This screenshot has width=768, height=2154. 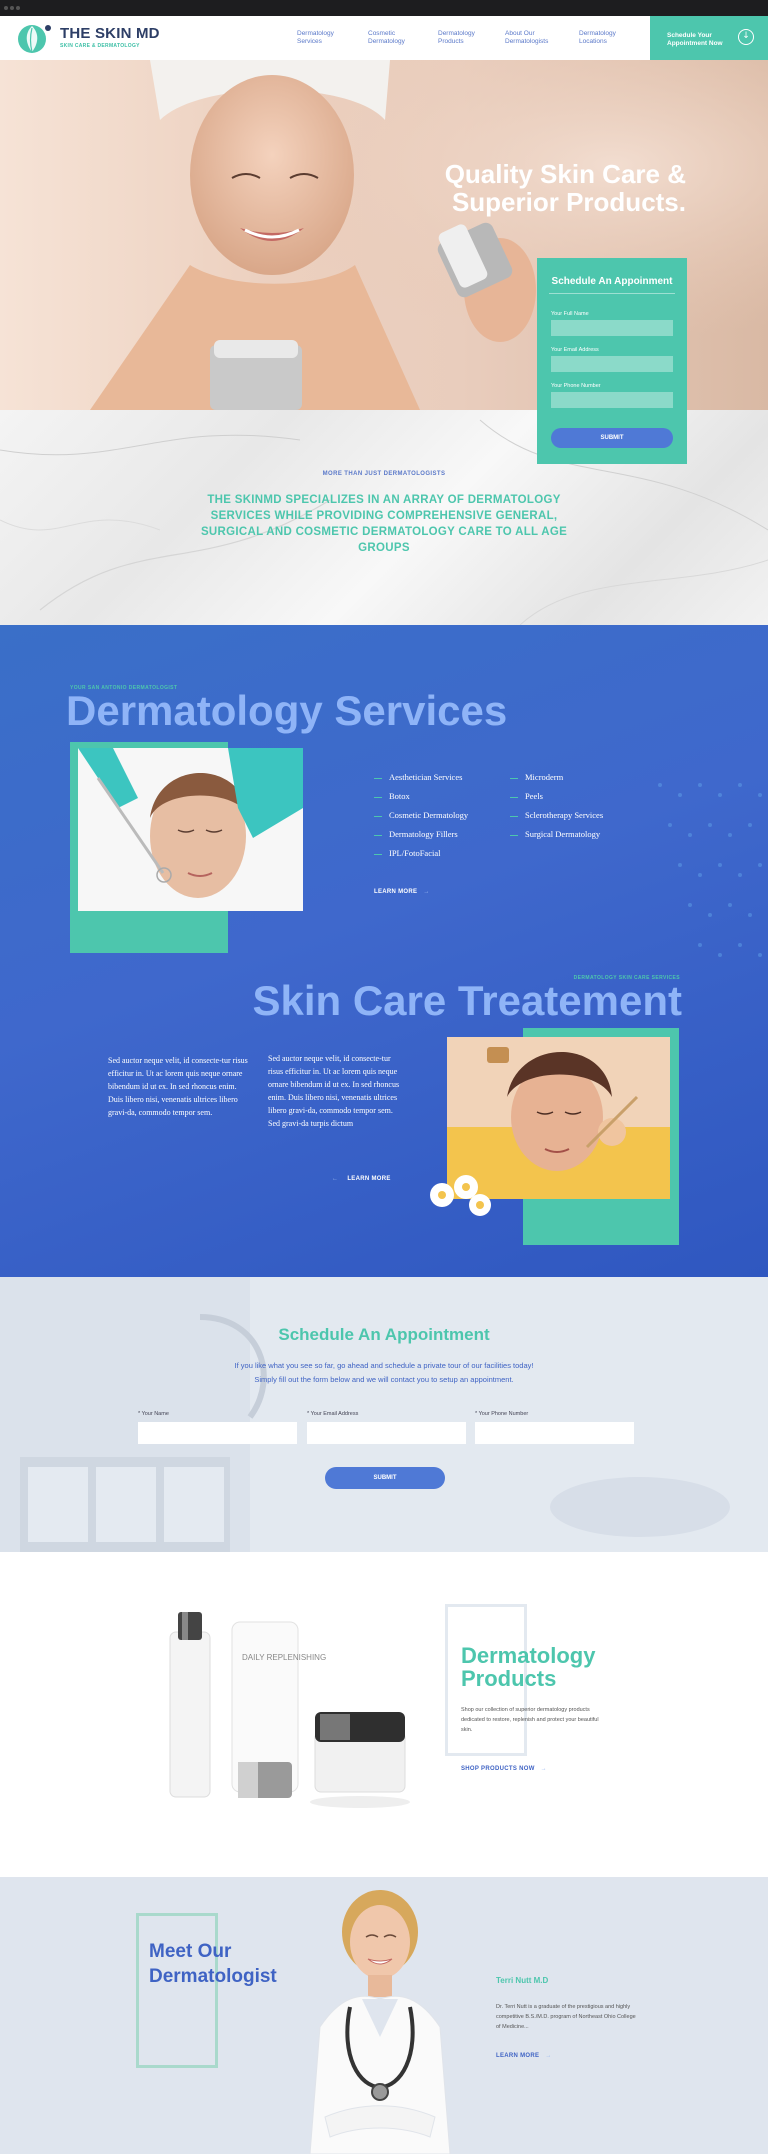 I want to click on services-learn-more-link: LEARN MORE →, so click(x=402, y=892).